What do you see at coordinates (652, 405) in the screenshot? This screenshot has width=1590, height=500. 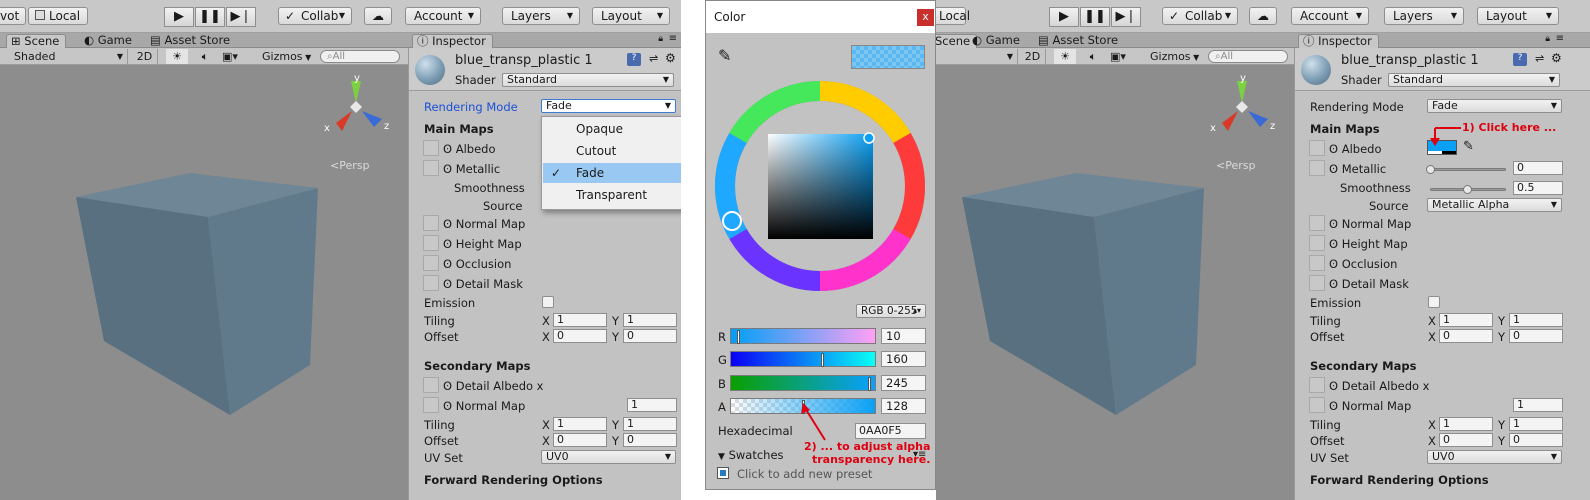 I see `secondary-normal-scale-input: 1` at bounding box center [652, 405].